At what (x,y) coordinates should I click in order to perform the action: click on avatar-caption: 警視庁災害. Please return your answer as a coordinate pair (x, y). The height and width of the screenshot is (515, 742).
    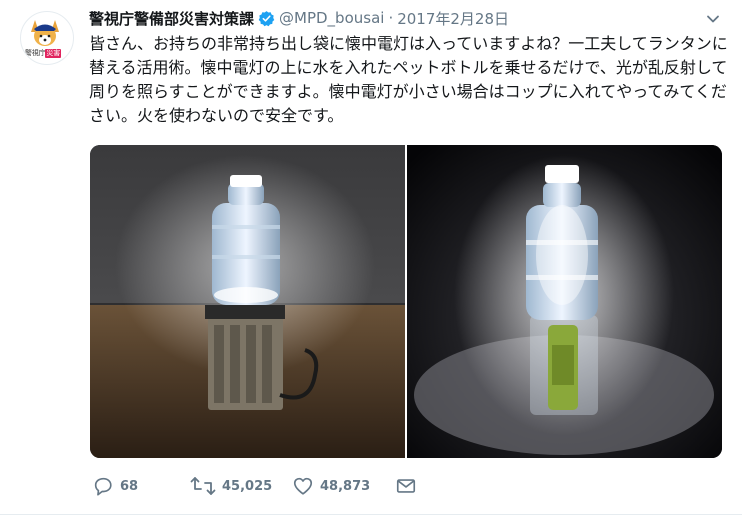
    Looking at the image, I should click on (43, 53).